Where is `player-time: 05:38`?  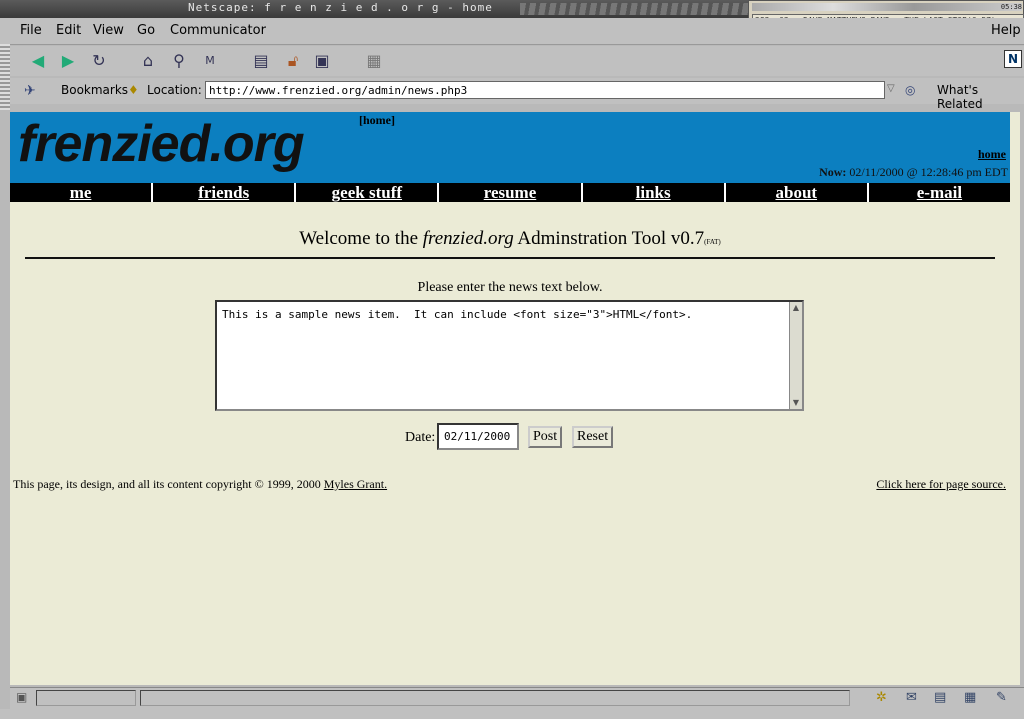 player-time: 05:38 is located at coordinates (887, 7).